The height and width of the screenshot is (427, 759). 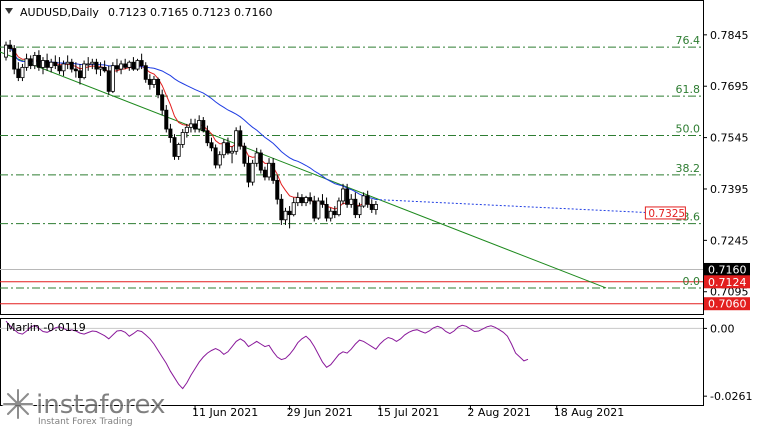 I want to click on instaforex-burst-icon, so click(x=18, y=404).